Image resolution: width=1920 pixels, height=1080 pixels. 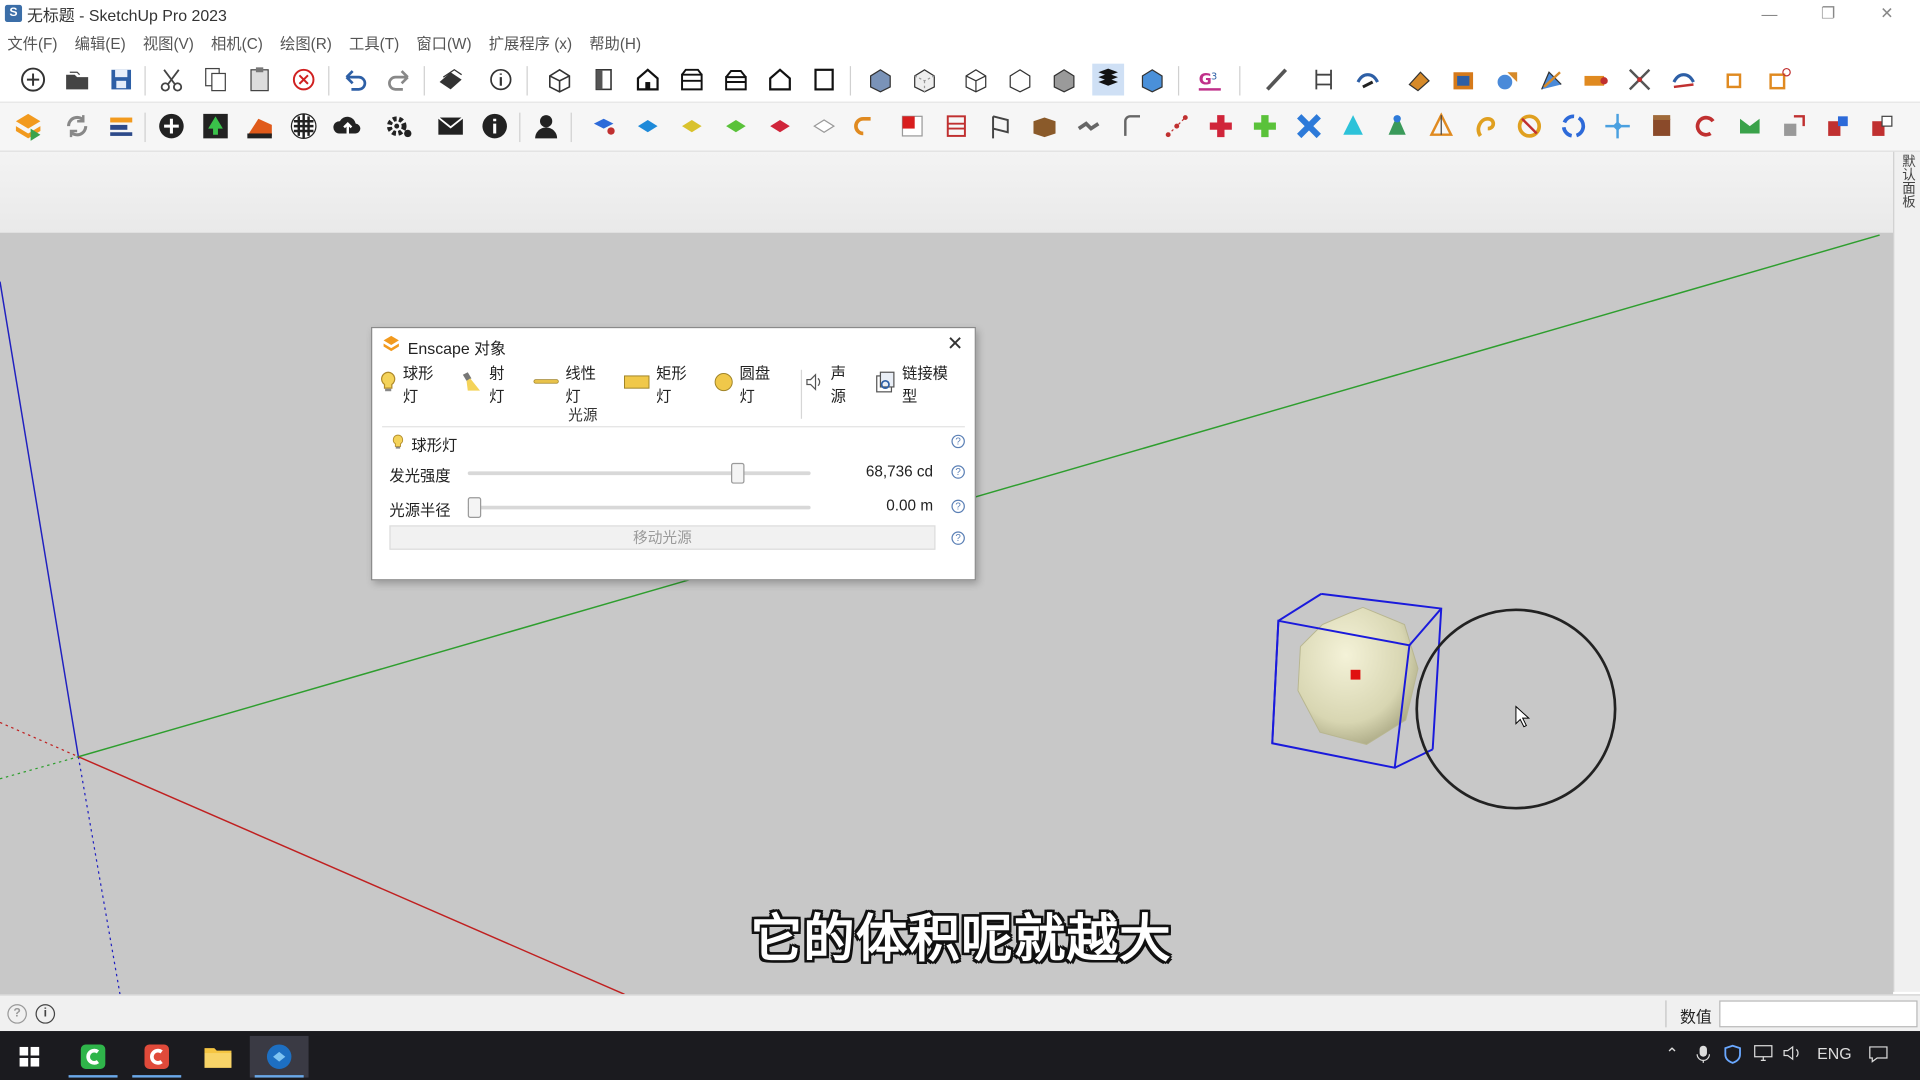 I want to click on menu-extensions: 扩展程序 (x), so click(x=530, y=41).